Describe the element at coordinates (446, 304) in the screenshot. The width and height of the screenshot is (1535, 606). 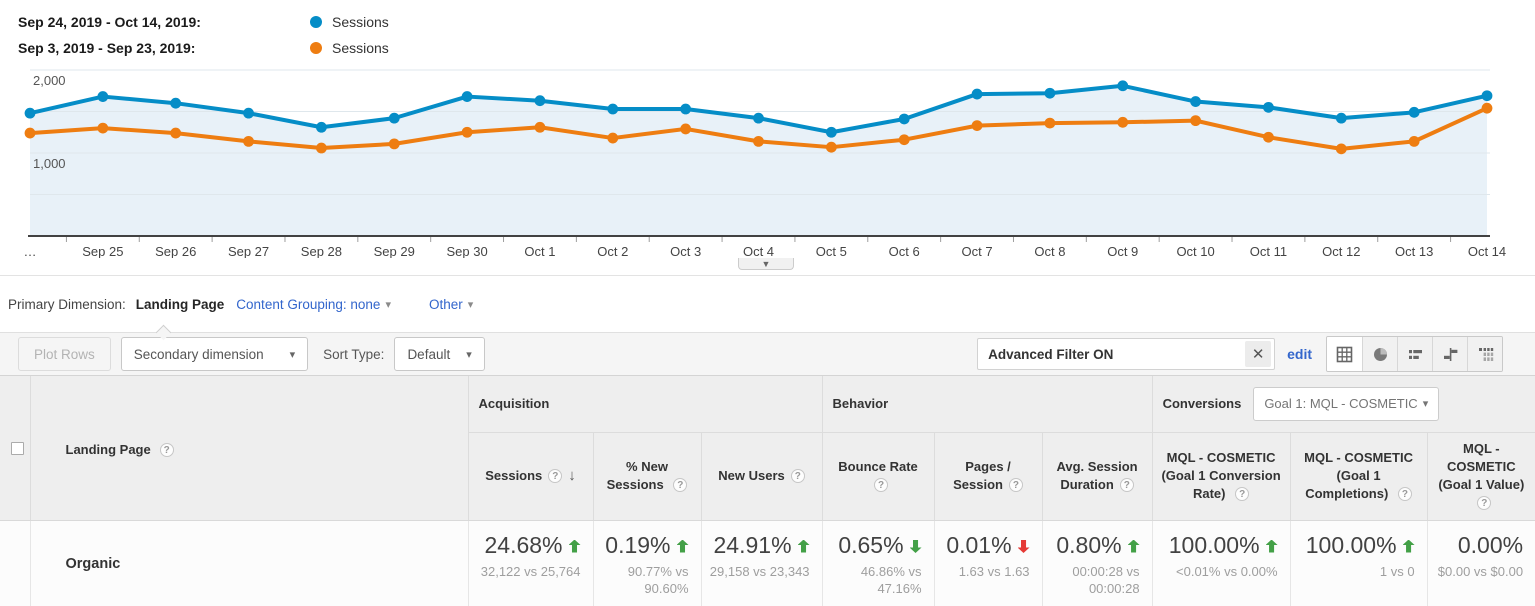
I see `other-dimension-link: Other` at that location.